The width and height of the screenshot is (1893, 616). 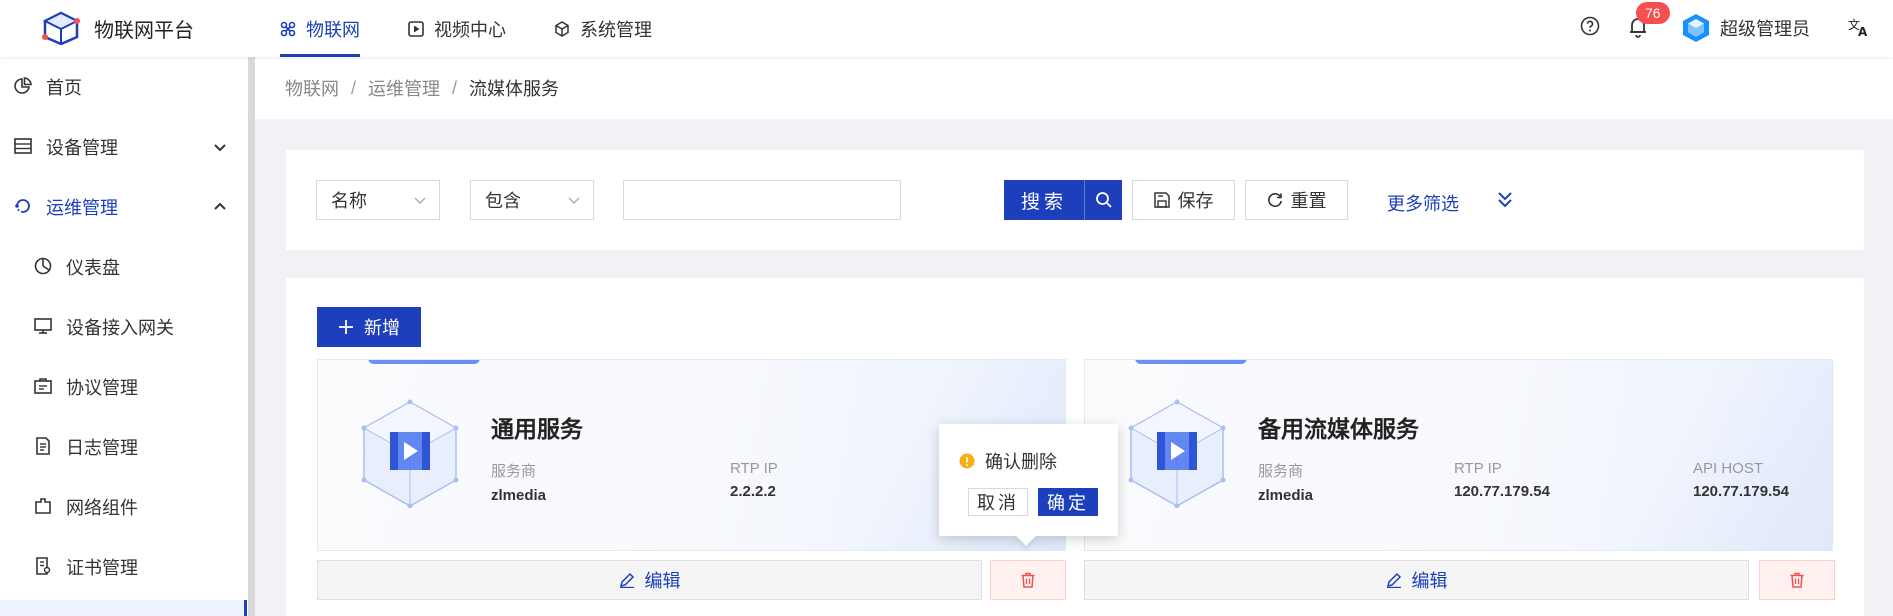 I want to click on operator-select-value: 包含, so click(x=503, y=201).